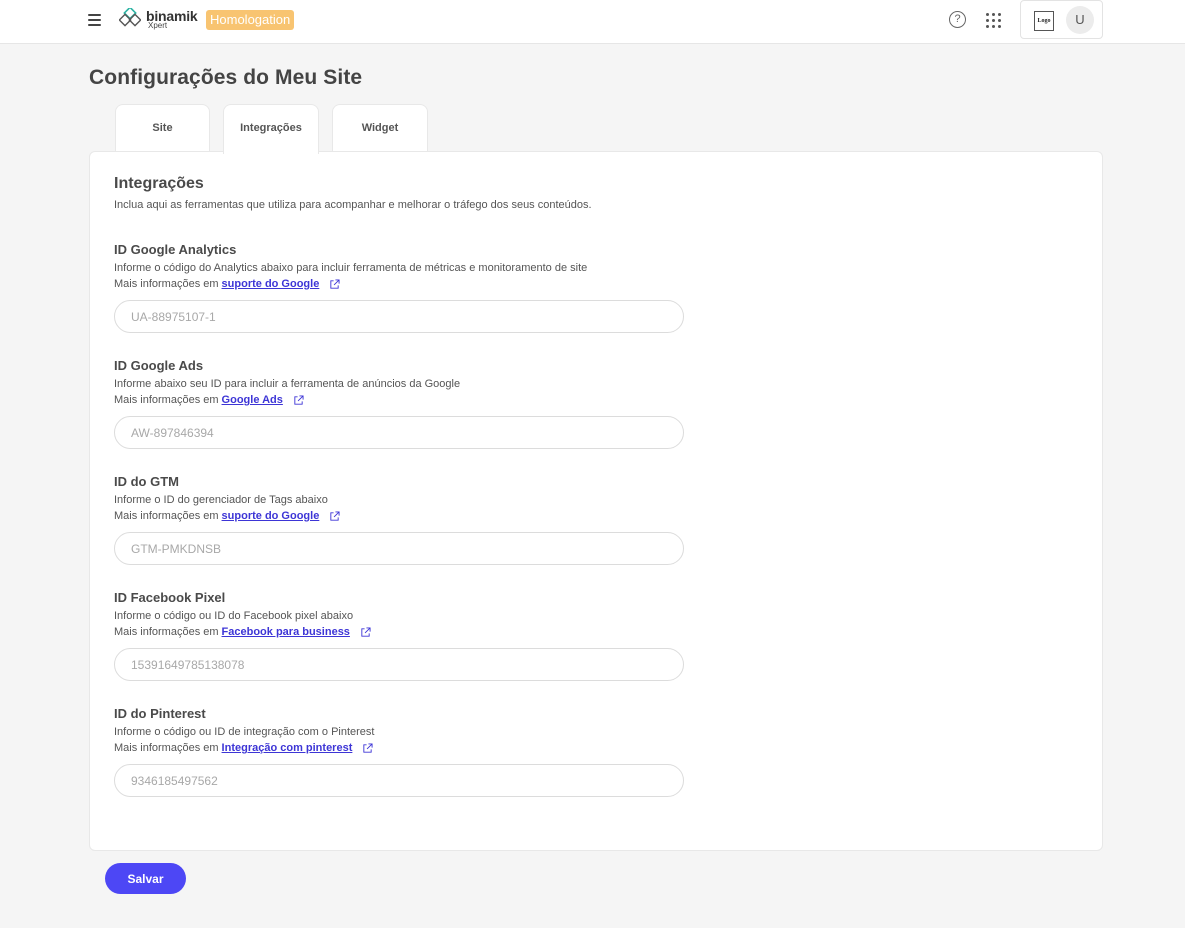  I want to click on company-logo: Logo, so click(1044, 21).